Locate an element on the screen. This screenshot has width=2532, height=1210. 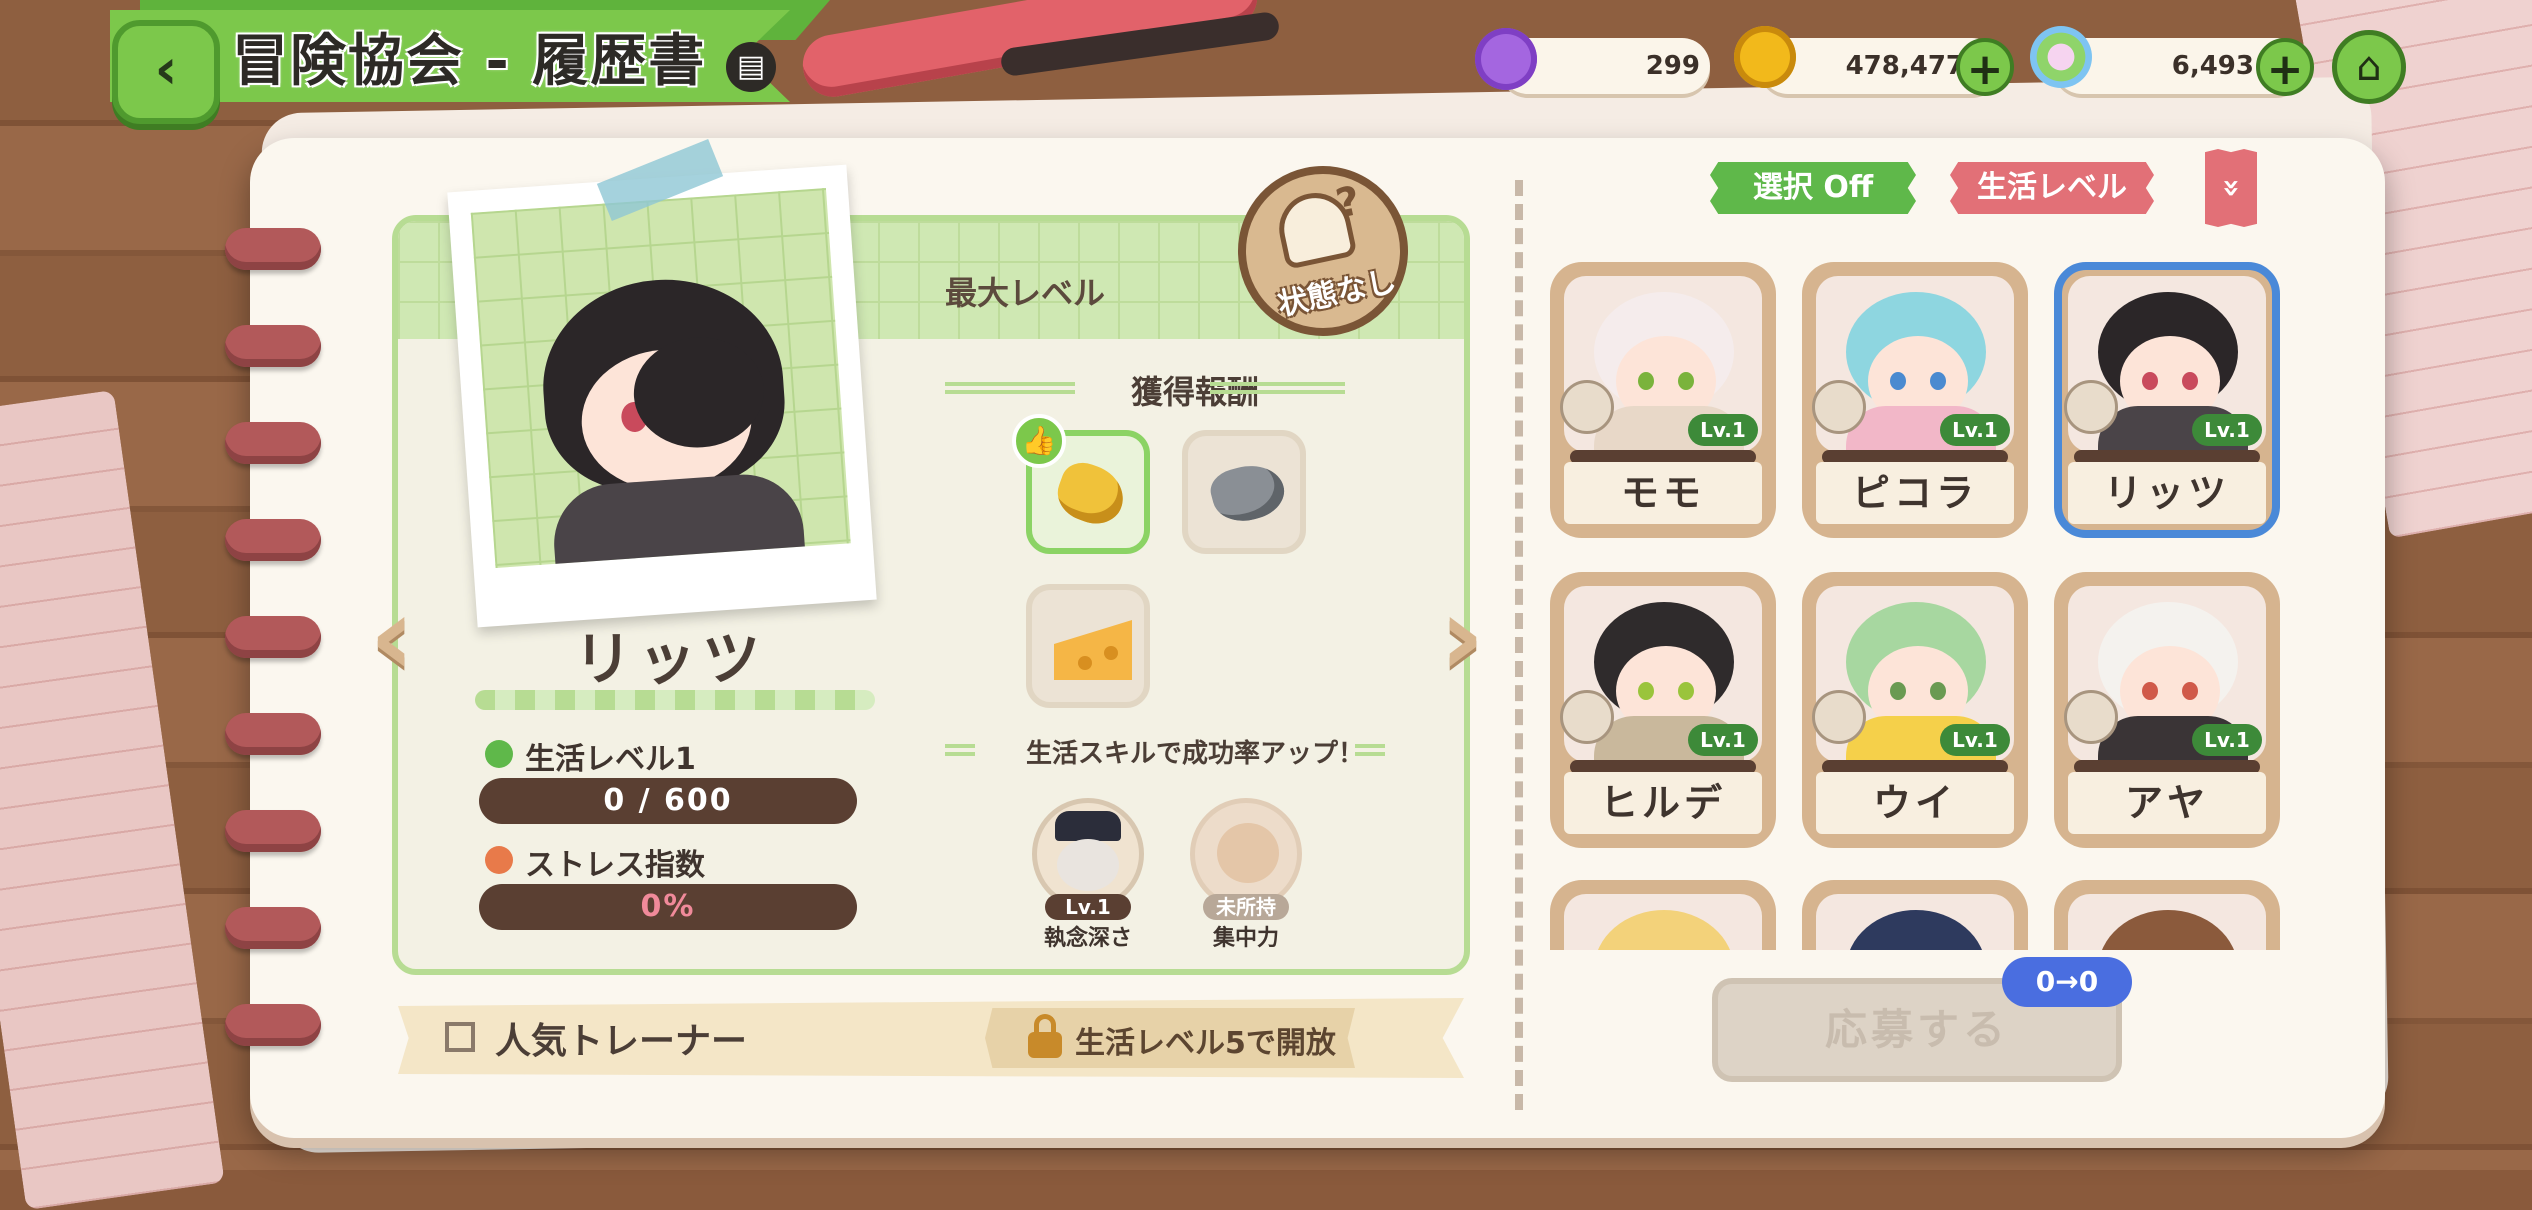
stone-ore-icon is located at coordinates (1248, 493).